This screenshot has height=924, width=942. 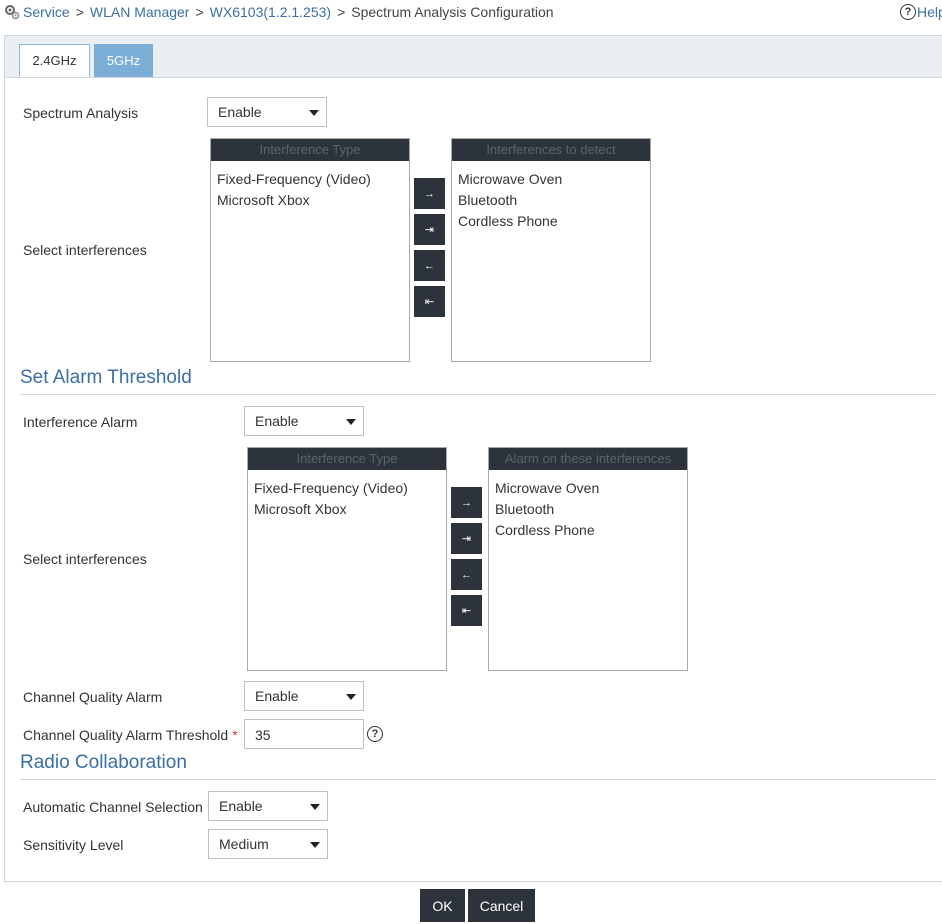 I want to click on move-right-button: →, so click(x=429, y=193).